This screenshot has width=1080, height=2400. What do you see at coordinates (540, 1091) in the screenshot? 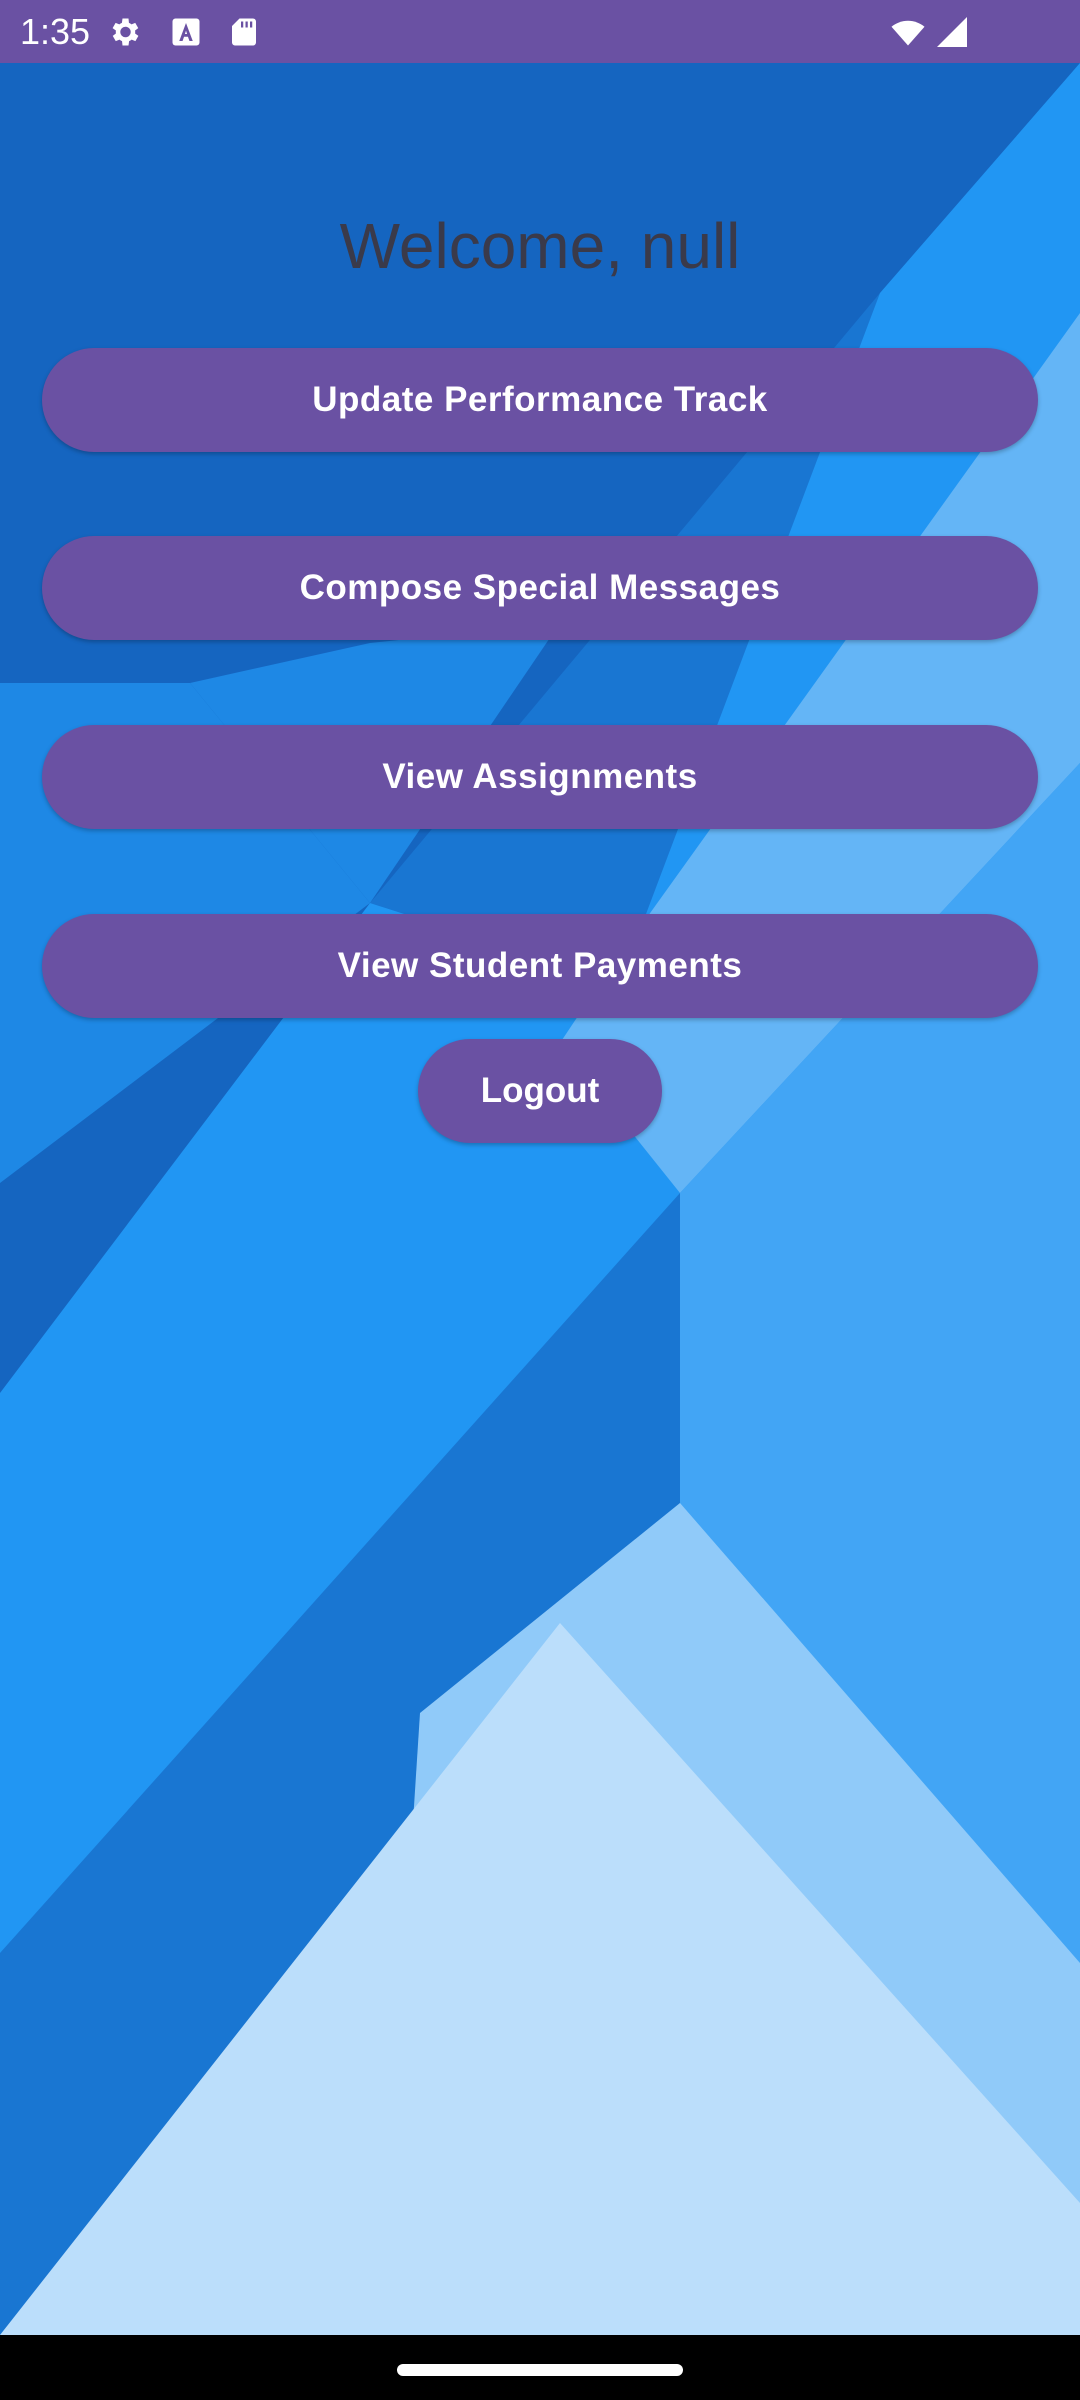
I see `logout-button: Logout` at bounding box center [540, 1091].